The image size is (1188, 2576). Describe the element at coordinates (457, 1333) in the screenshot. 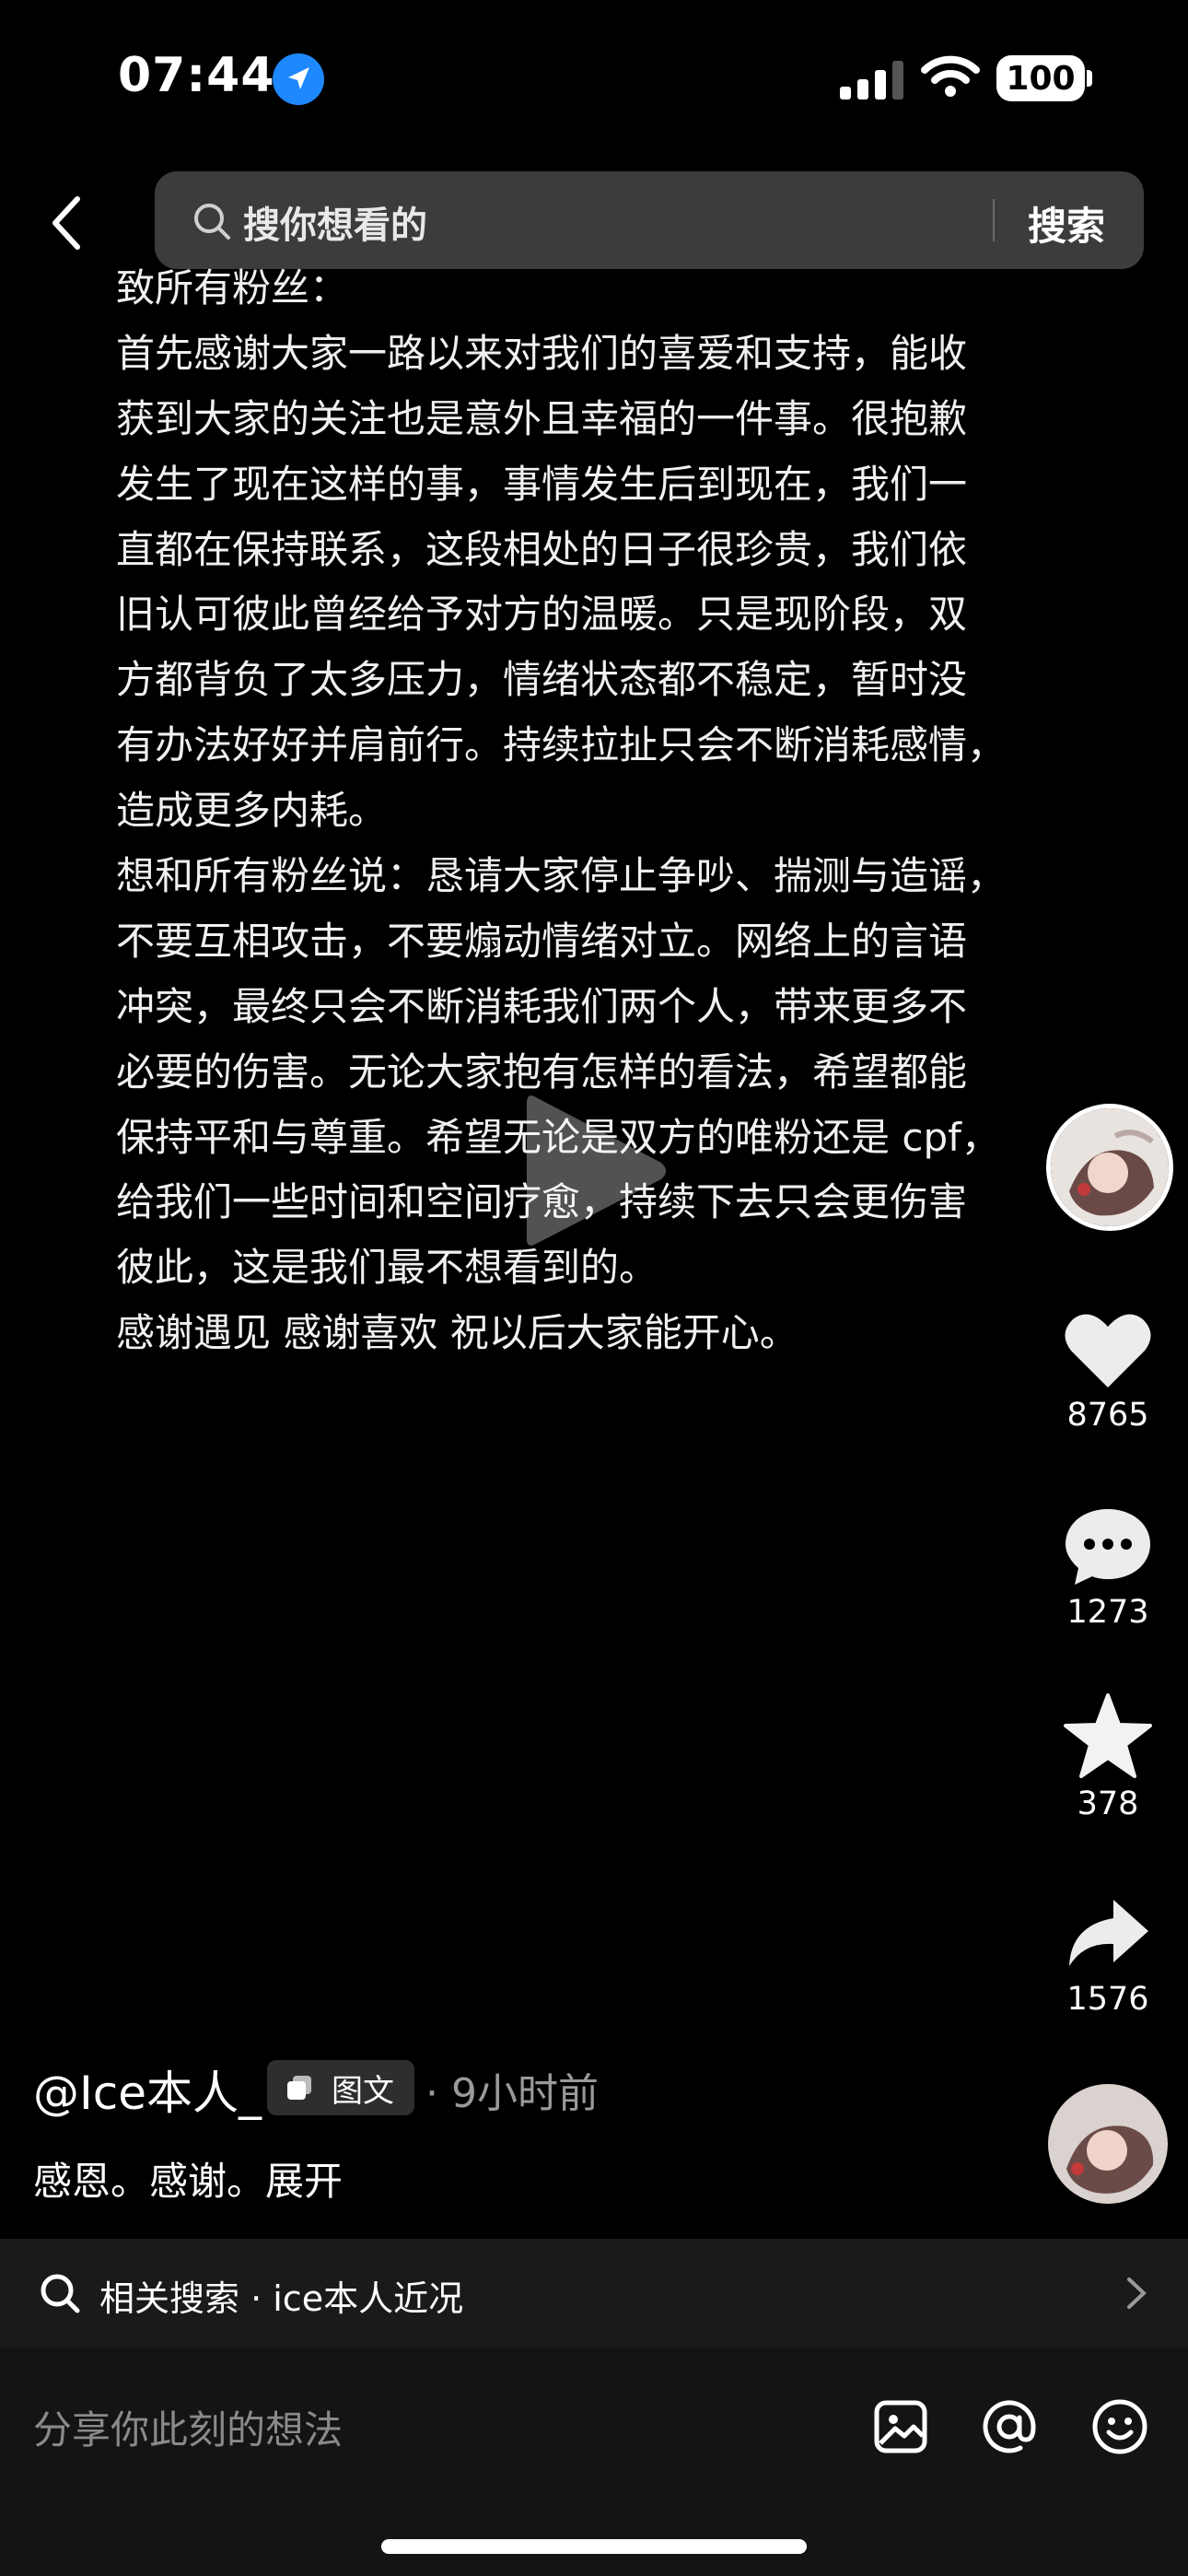

I see `post-line: 感谢遇见 感谢喜欢 祝以后大家能开心。` at that location.